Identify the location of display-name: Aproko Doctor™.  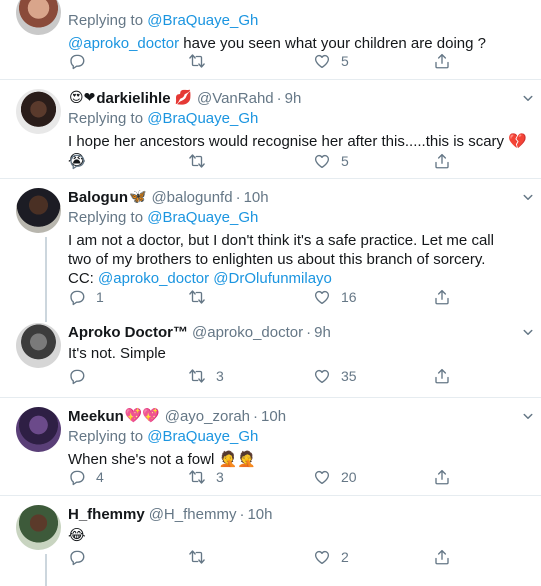
(128, 332).